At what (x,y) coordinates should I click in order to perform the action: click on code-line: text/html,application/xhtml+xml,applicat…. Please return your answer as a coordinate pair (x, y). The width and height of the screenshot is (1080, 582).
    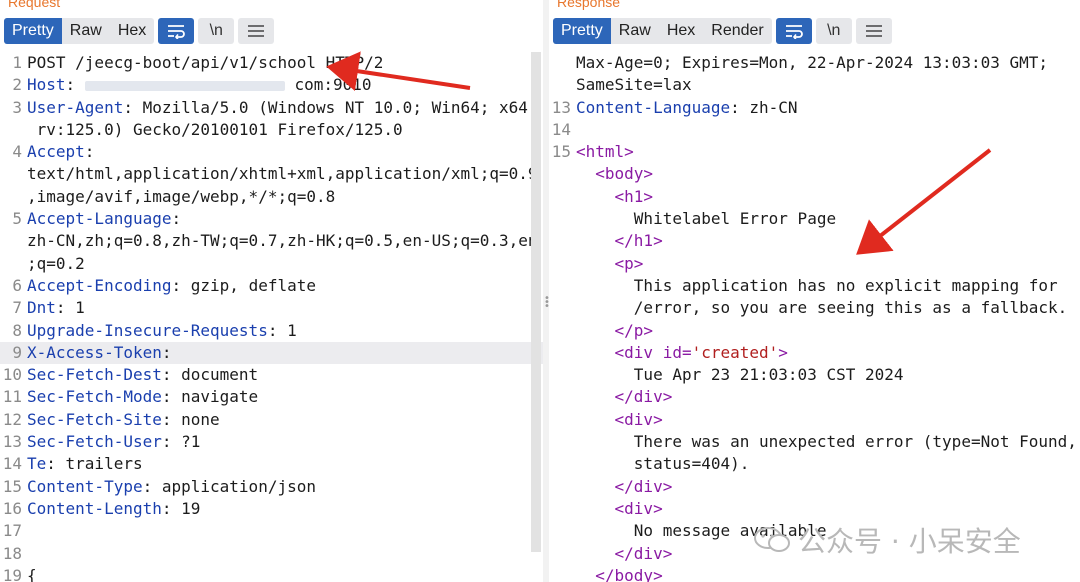
    Looking at the image, I should click on (271, 174).